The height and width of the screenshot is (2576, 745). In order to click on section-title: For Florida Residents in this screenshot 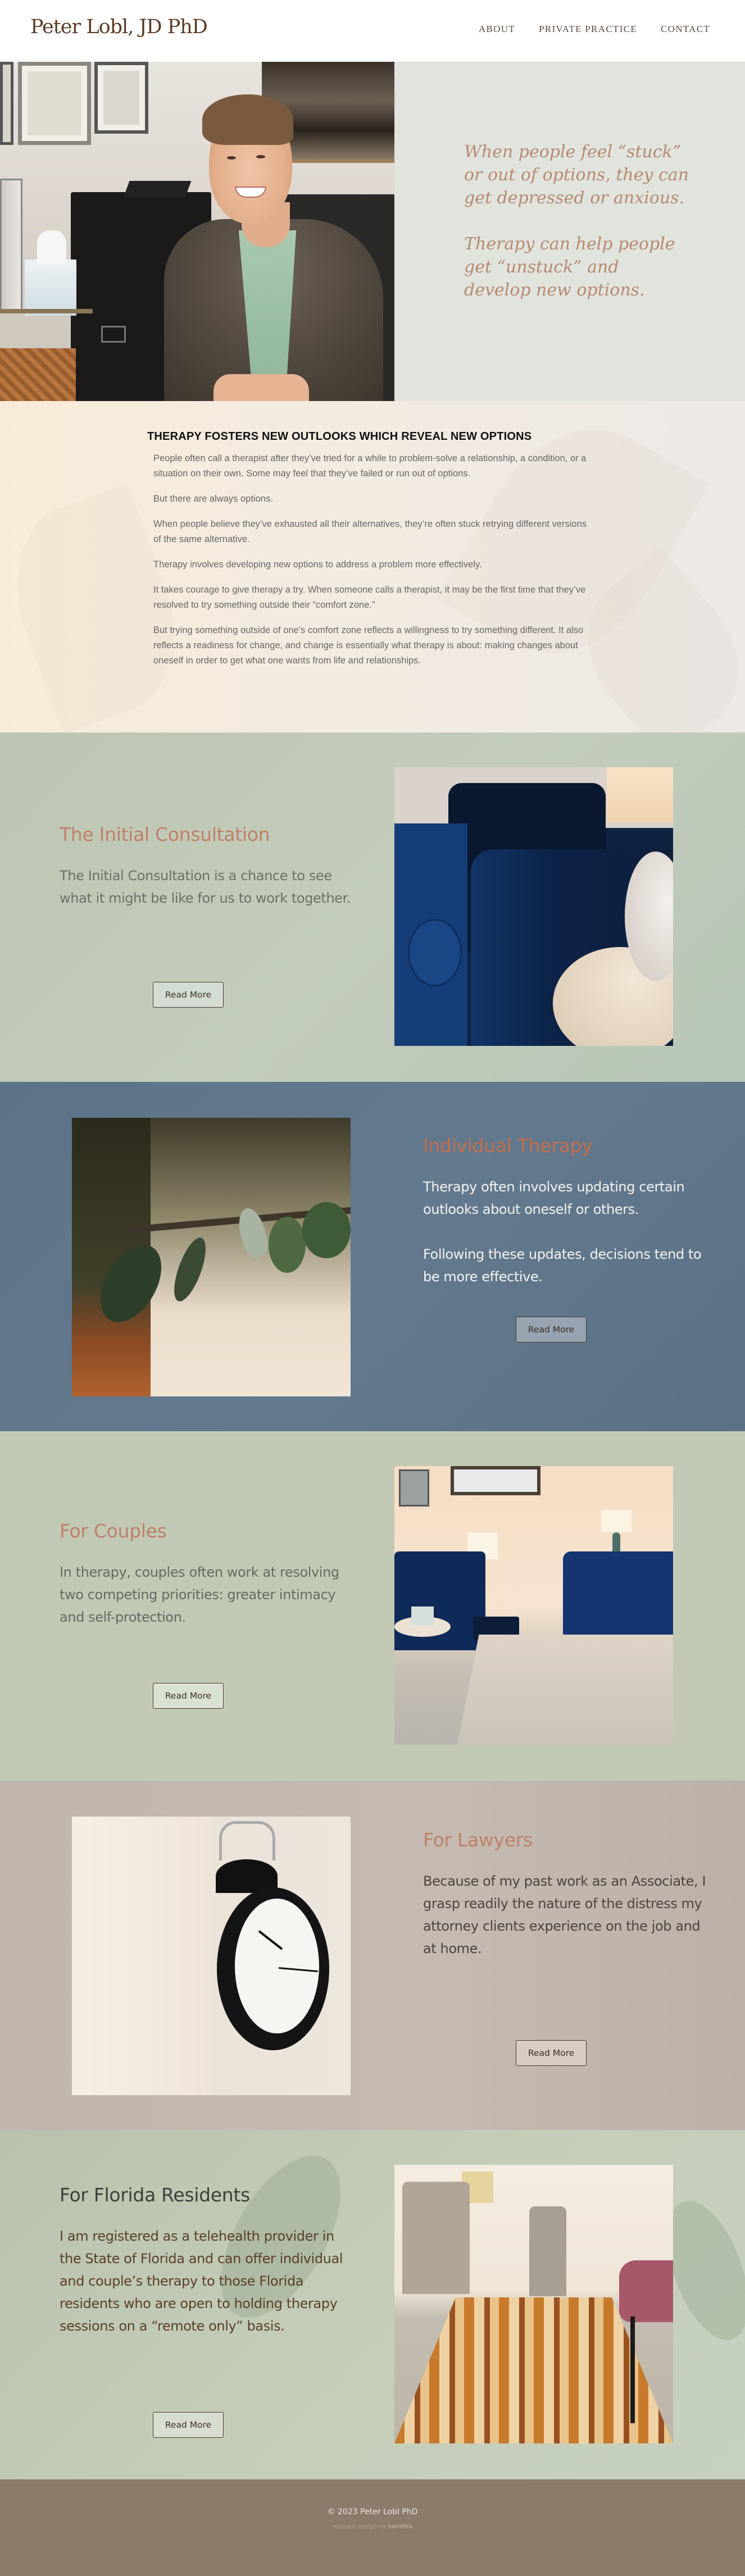, I will do `click(155, 2195)`.